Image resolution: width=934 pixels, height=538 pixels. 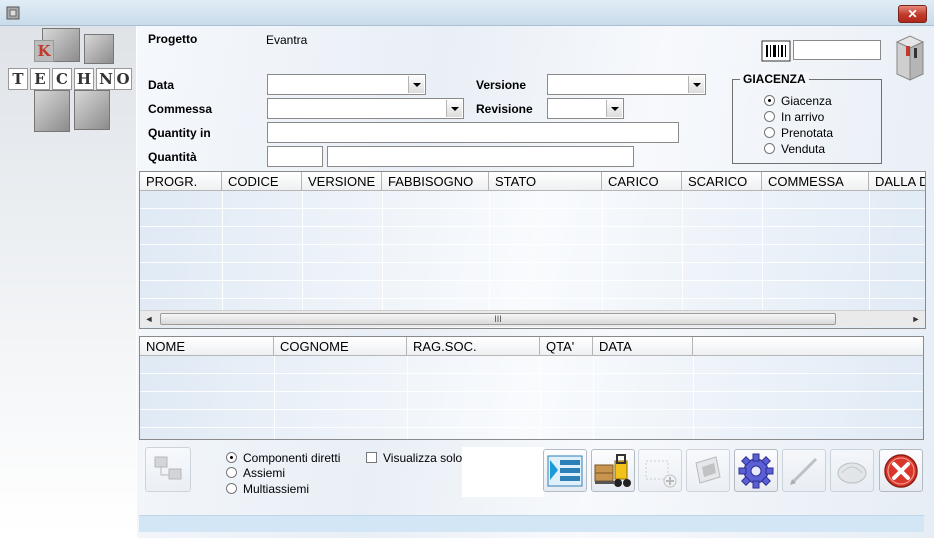 What do you see at coordinates (661, 473) in the screenshot?
I see `add-icon` at bounding box center [661, 473].